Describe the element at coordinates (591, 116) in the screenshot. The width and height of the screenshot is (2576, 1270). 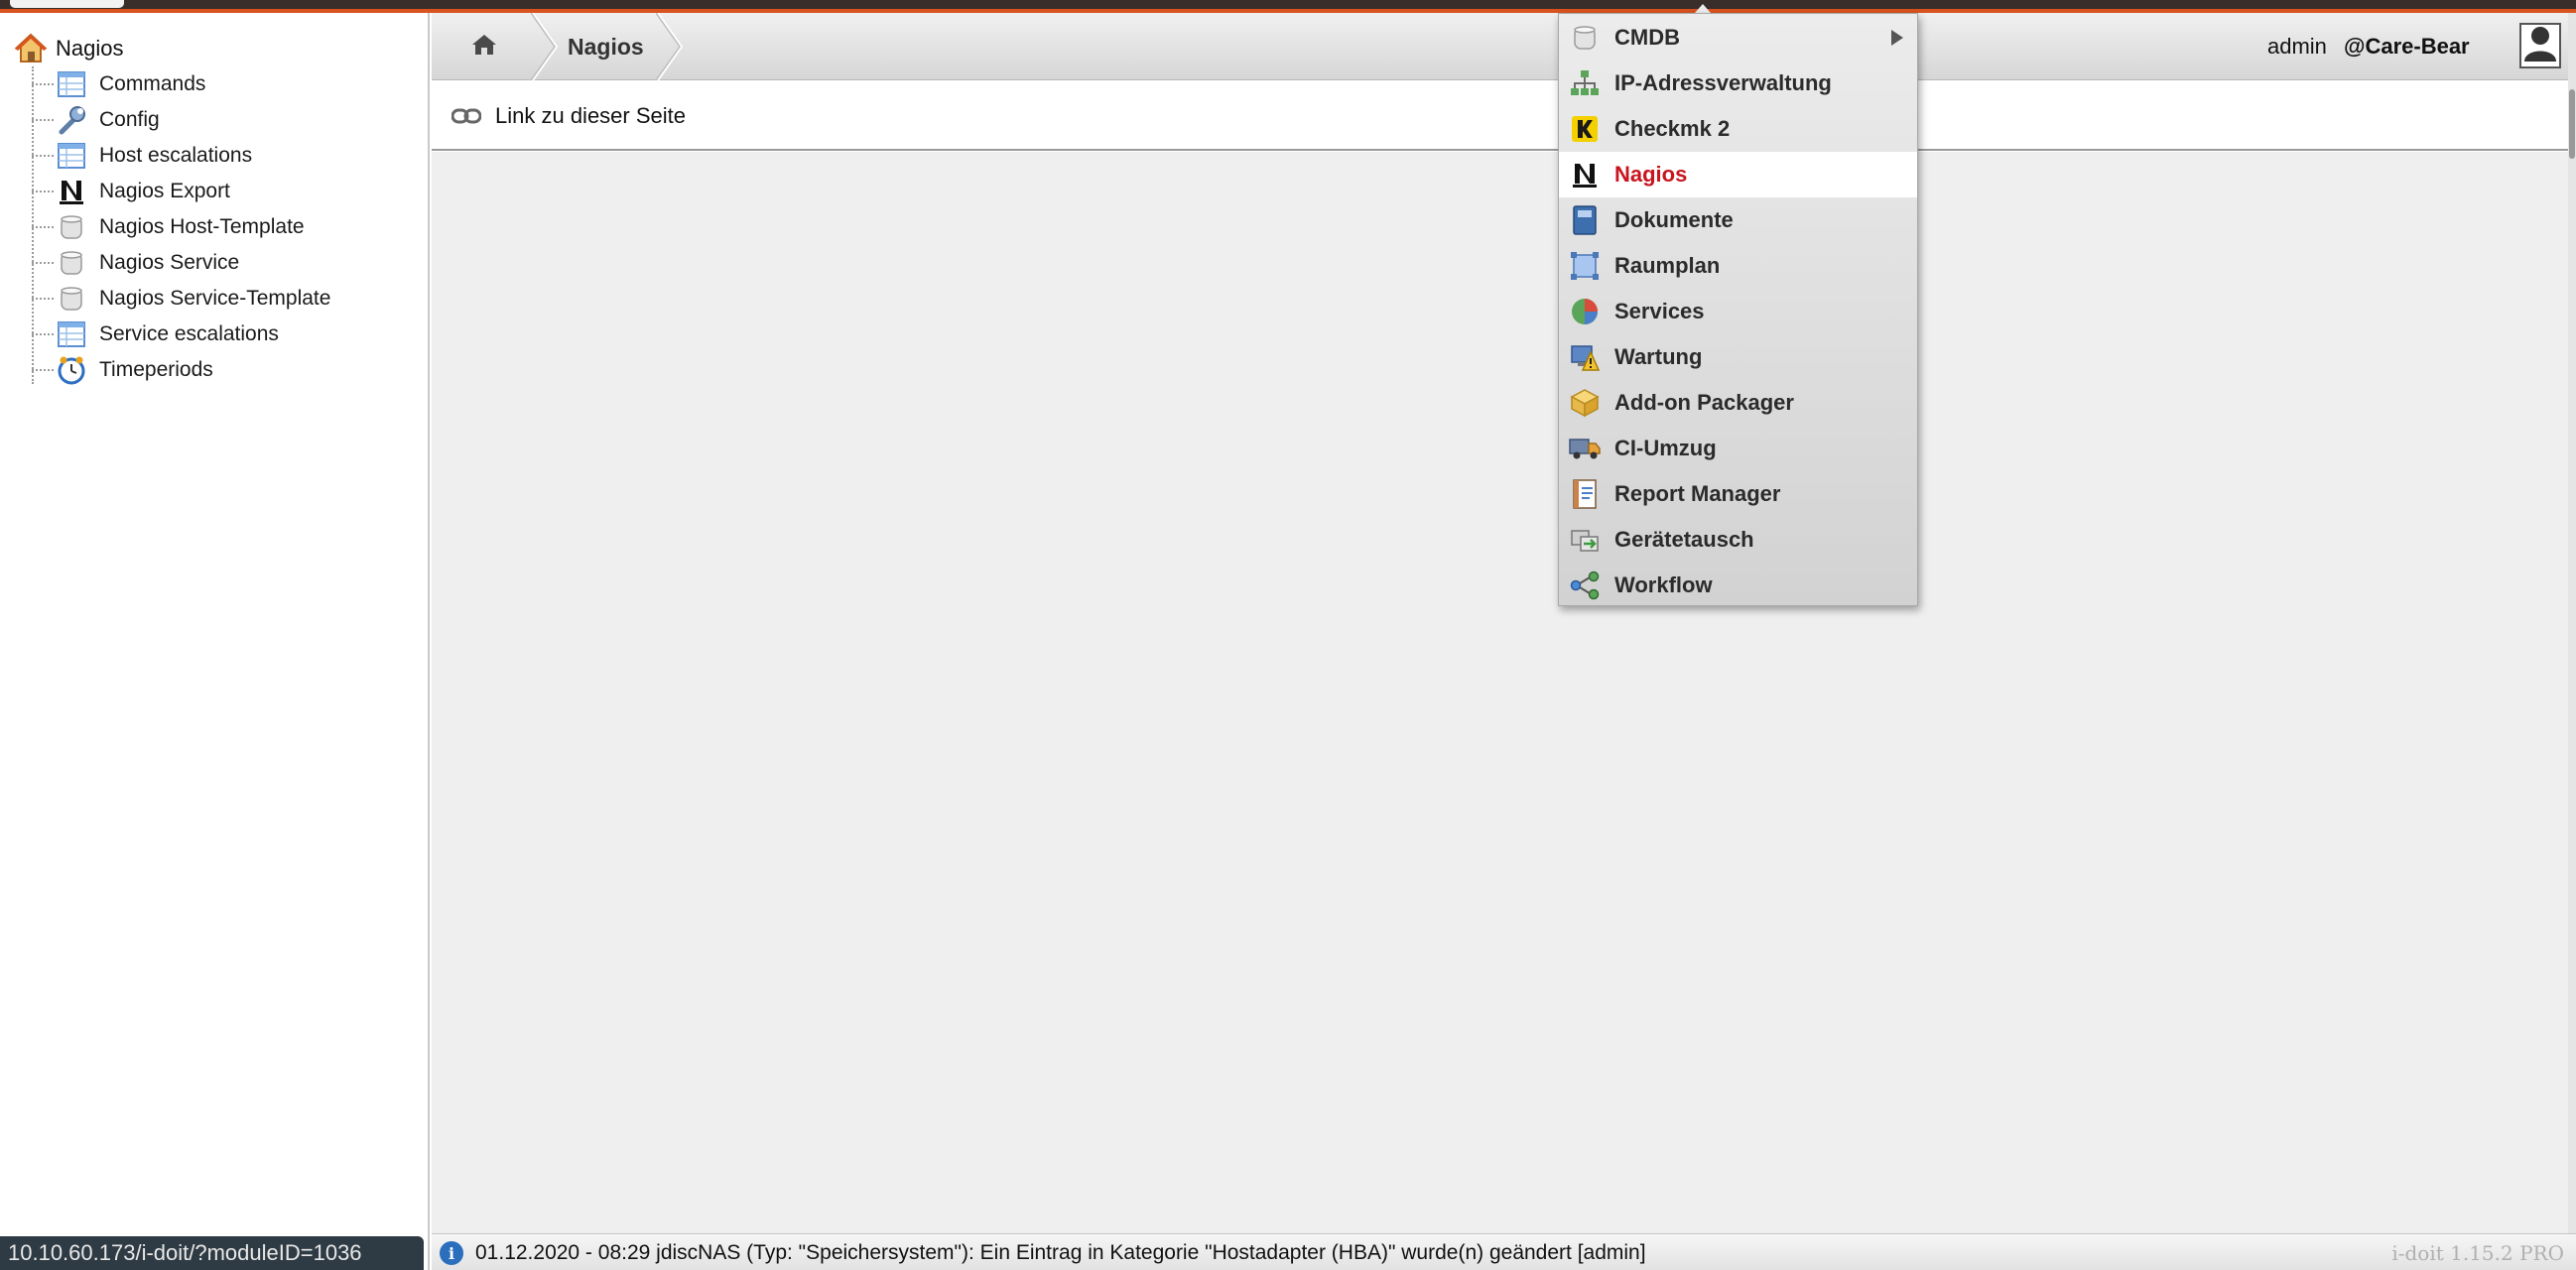
I see `link-to-page: Link zu dieser Seite` at that location.